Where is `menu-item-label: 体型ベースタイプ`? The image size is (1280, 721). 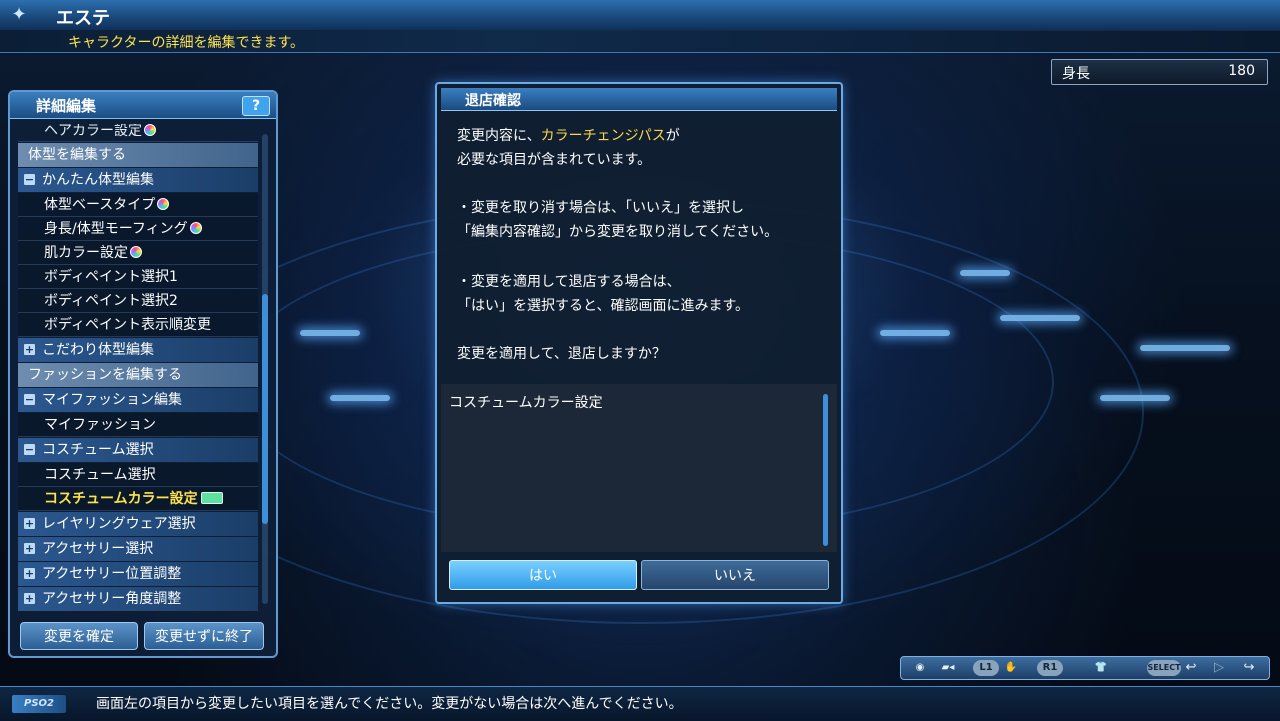
menu-item-label: 体型ベースタイプ is located at coordinates (100, 205).